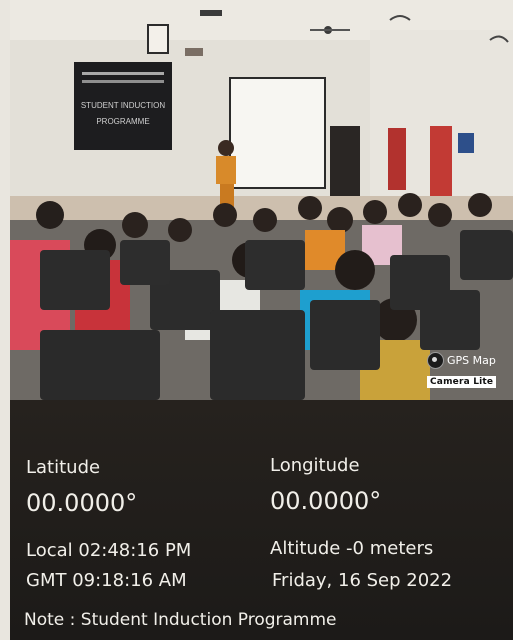 The height and width of the screenshot is (640, 513). I want to click on board-line-1: STUDENT INDUCTION, so click(123, 105).